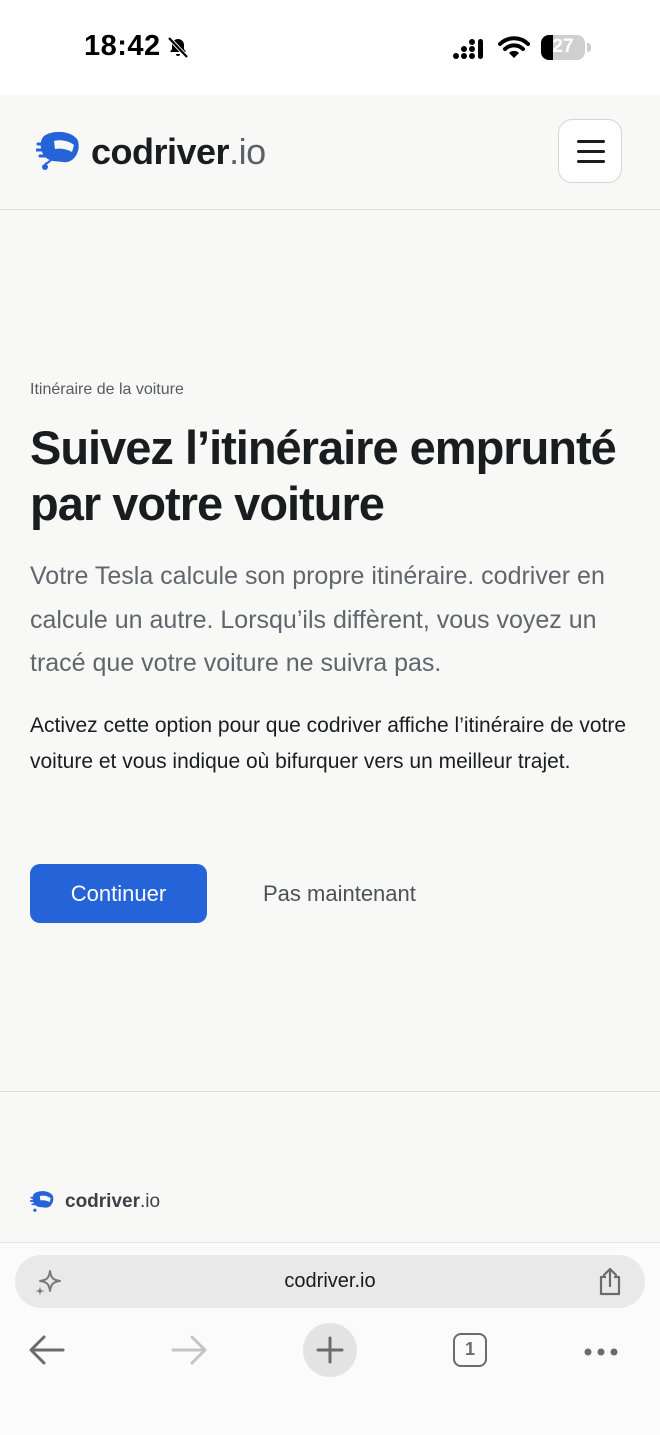 The width and height of the screenshot is (660, 1435). I want to click on battery-icon: 27, so click(563, 47).